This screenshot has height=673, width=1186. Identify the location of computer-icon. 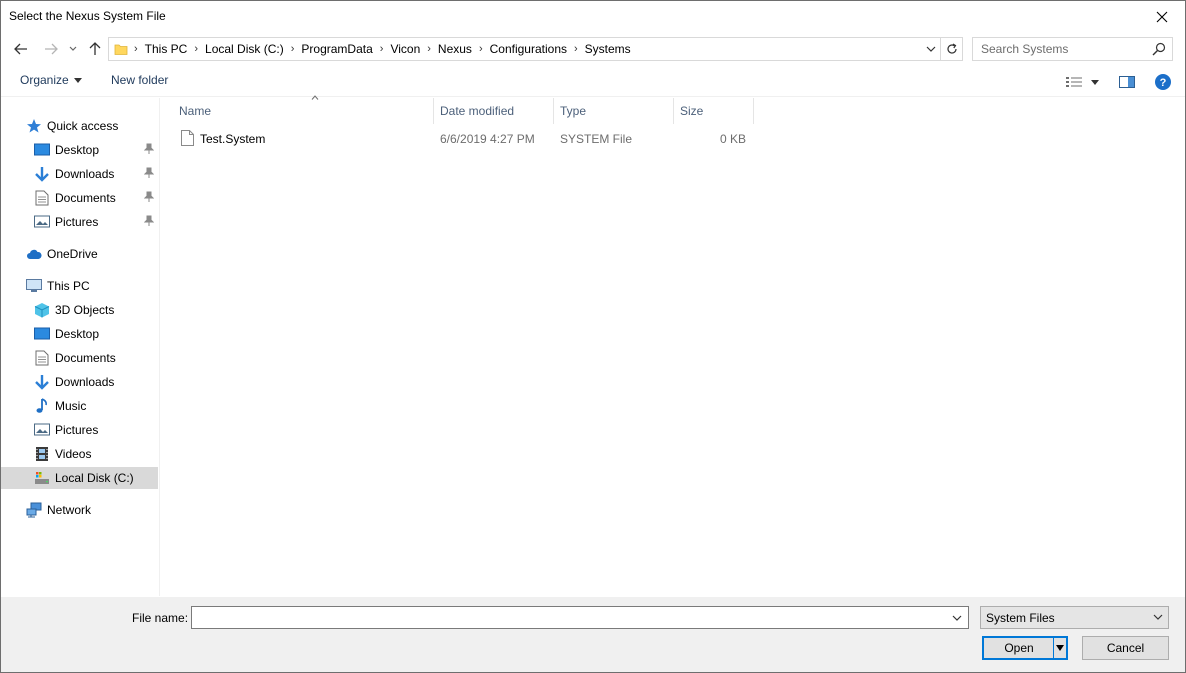
(34, 286).